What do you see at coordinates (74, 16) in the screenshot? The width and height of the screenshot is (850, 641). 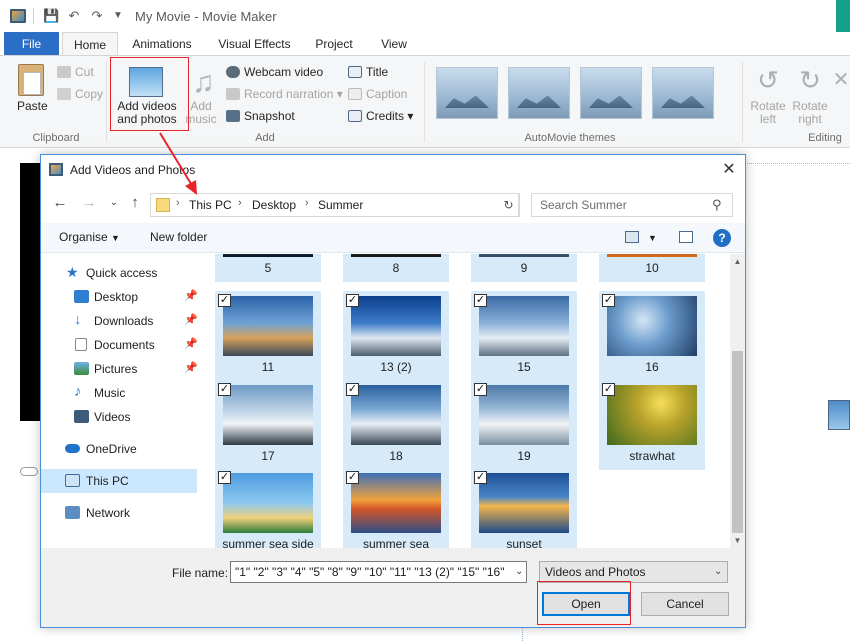 I see `undo-icon: ↶` at bounding box center [74, 16].